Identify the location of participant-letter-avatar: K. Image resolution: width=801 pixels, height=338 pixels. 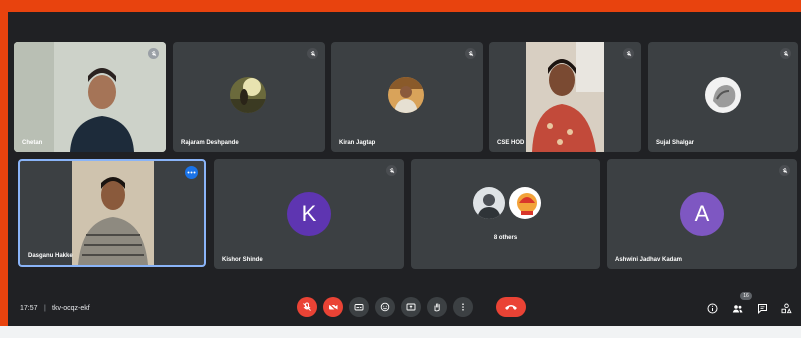
(309, 214).